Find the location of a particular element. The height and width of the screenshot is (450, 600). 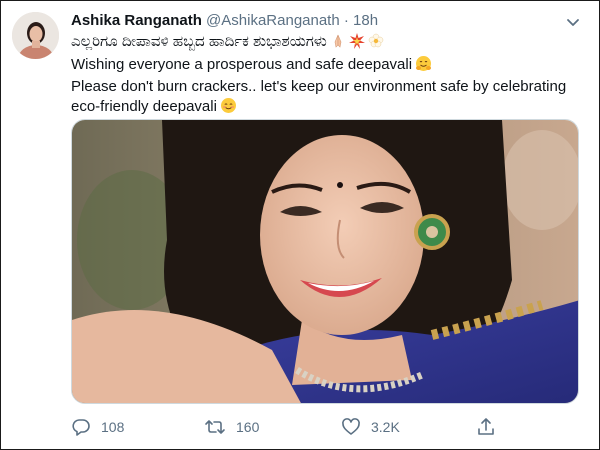

author-name: Ashika Ranganath is located at coordinates (136, 20).